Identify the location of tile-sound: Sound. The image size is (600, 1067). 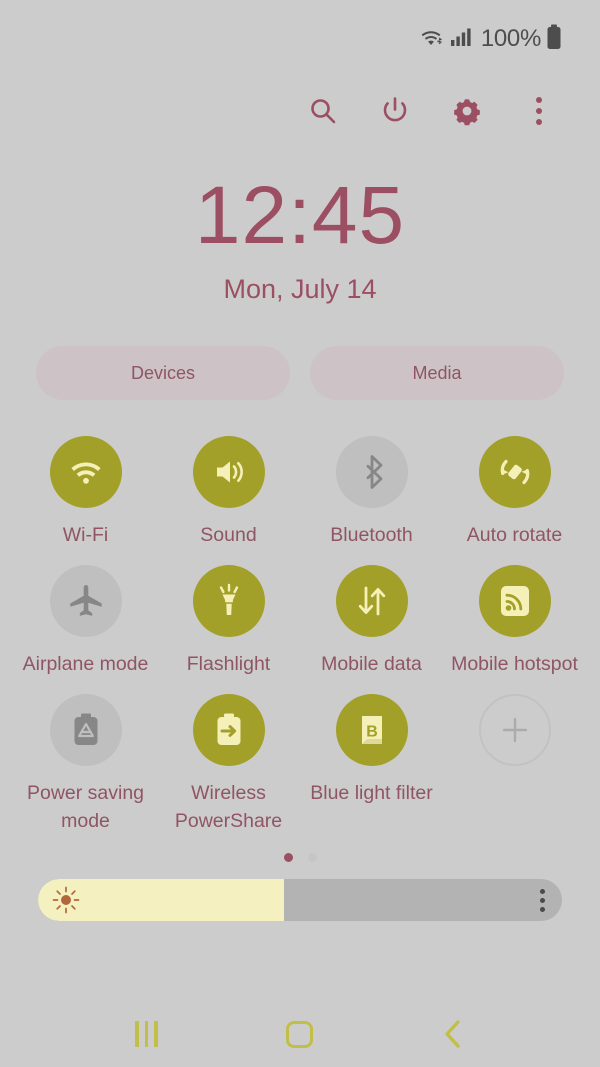
(228, 488).